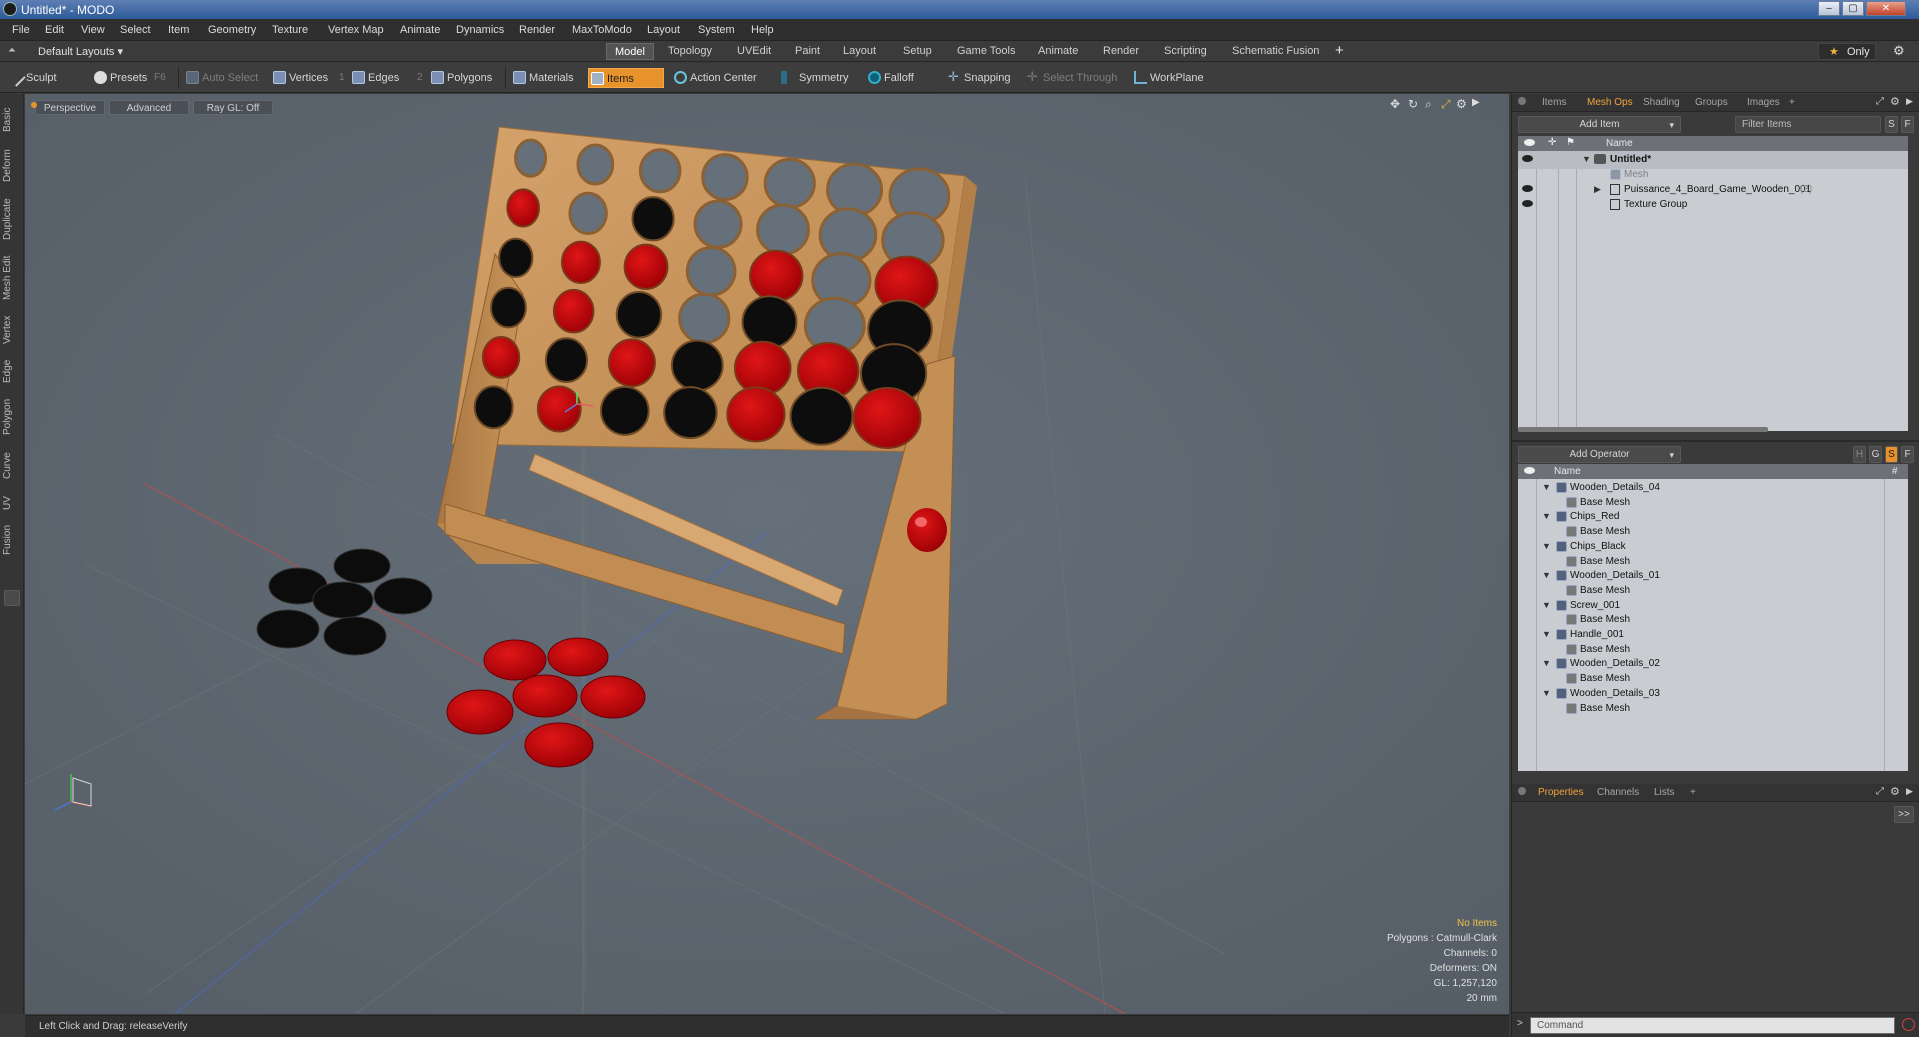  I want to click on sculpt-button: Sculpt, so click(46, 78).